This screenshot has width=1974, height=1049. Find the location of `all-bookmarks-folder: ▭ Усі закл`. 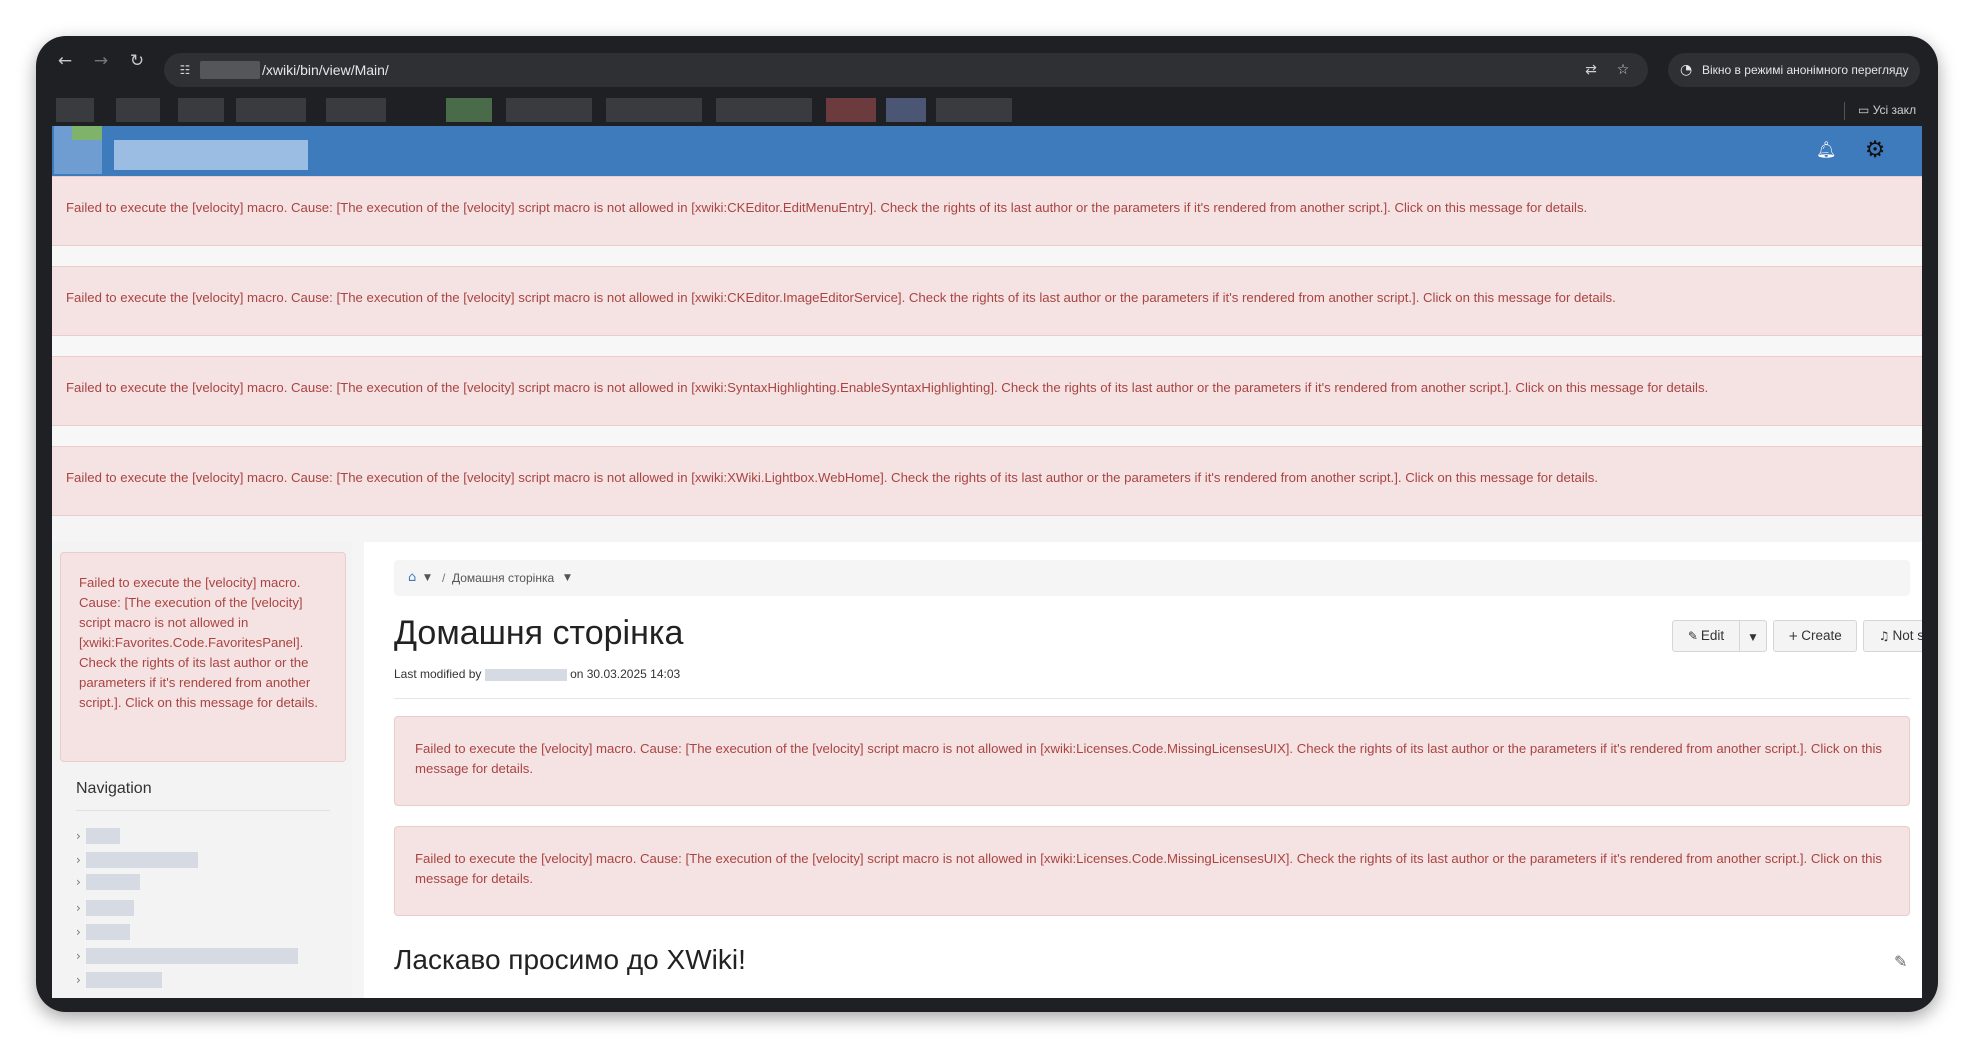

all-bookmarks-folder: ▭ Усі закл is located at coordinates (1887, 110).